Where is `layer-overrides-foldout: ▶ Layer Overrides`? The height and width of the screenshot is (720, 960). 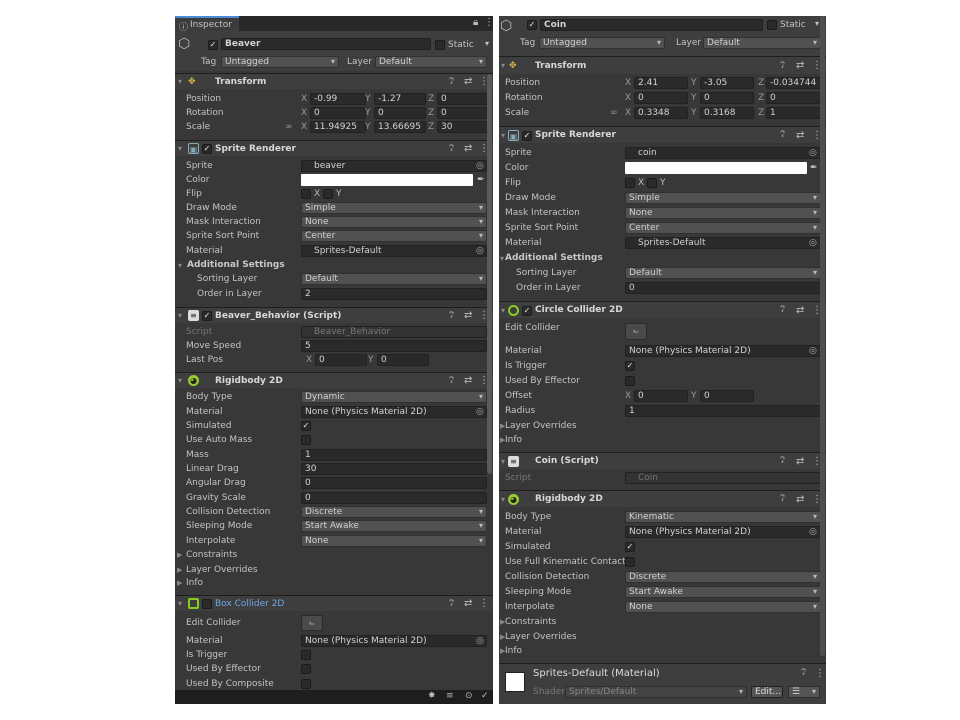
layer-overrides-foldout: ▶ Layer Overrides is located at coordinates (334, 570).